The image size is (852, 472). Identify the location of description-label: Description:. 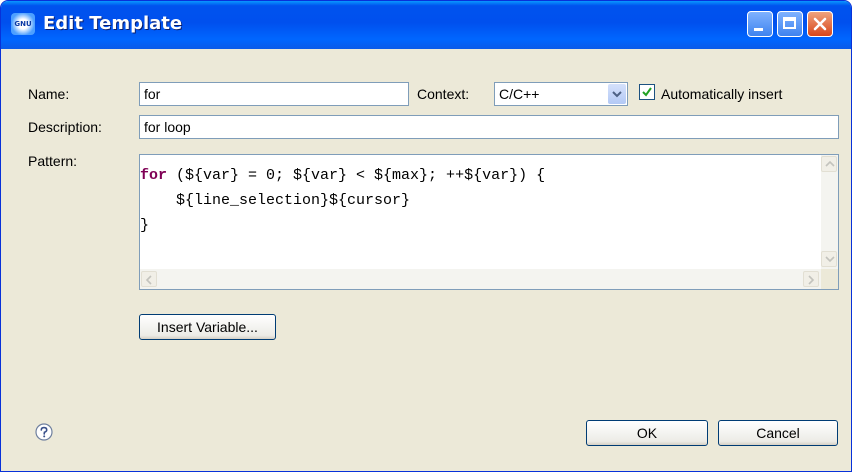
(65, 127).